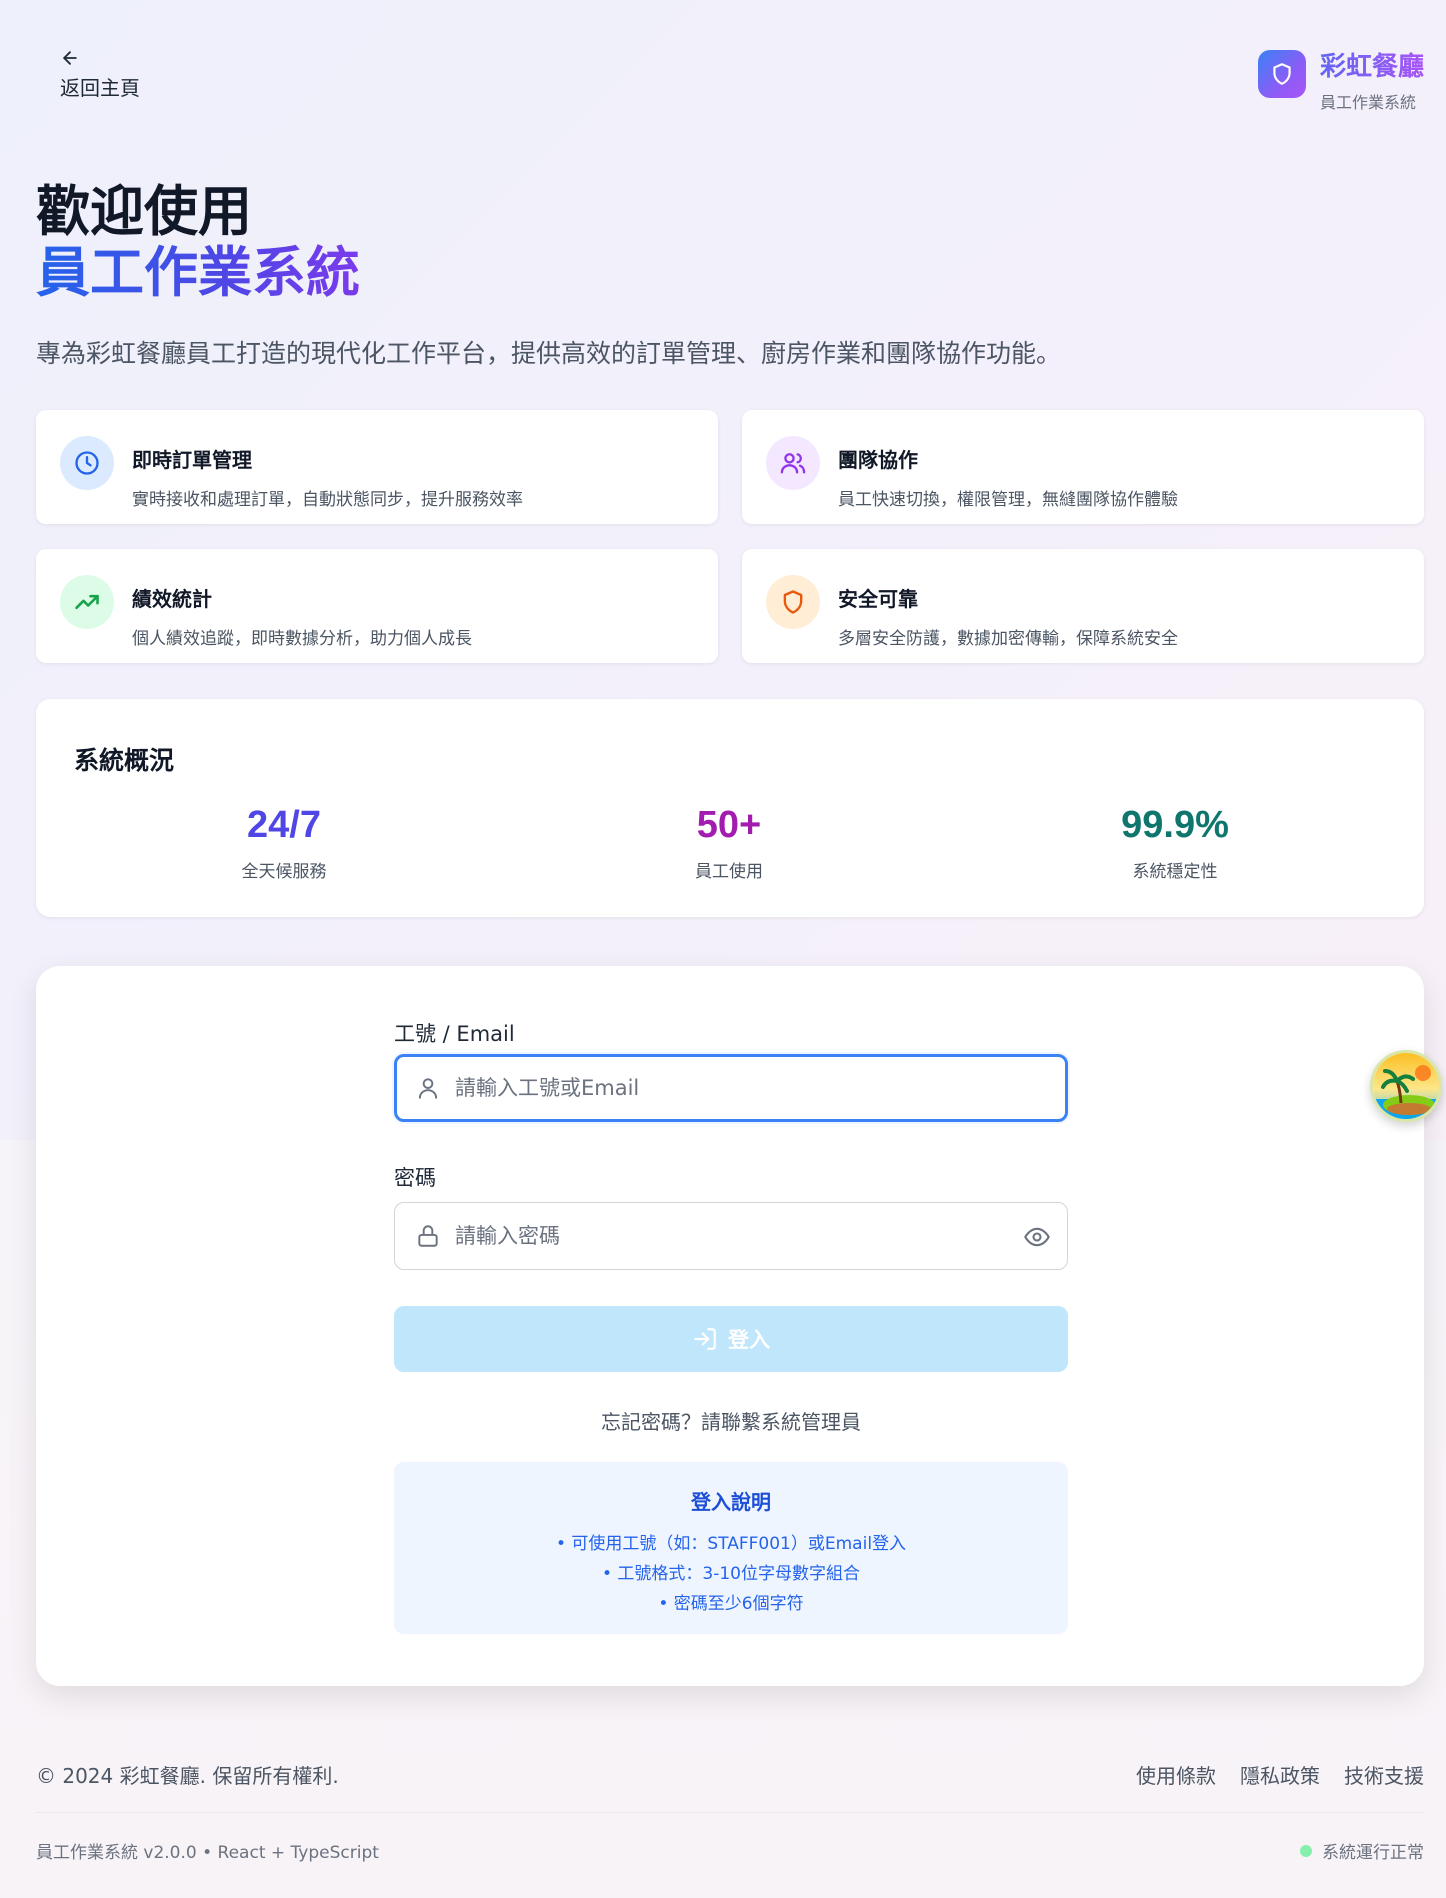 This screenshot has width=1446, height=1898. I want to click on brand-logo, so click(1281, 74).